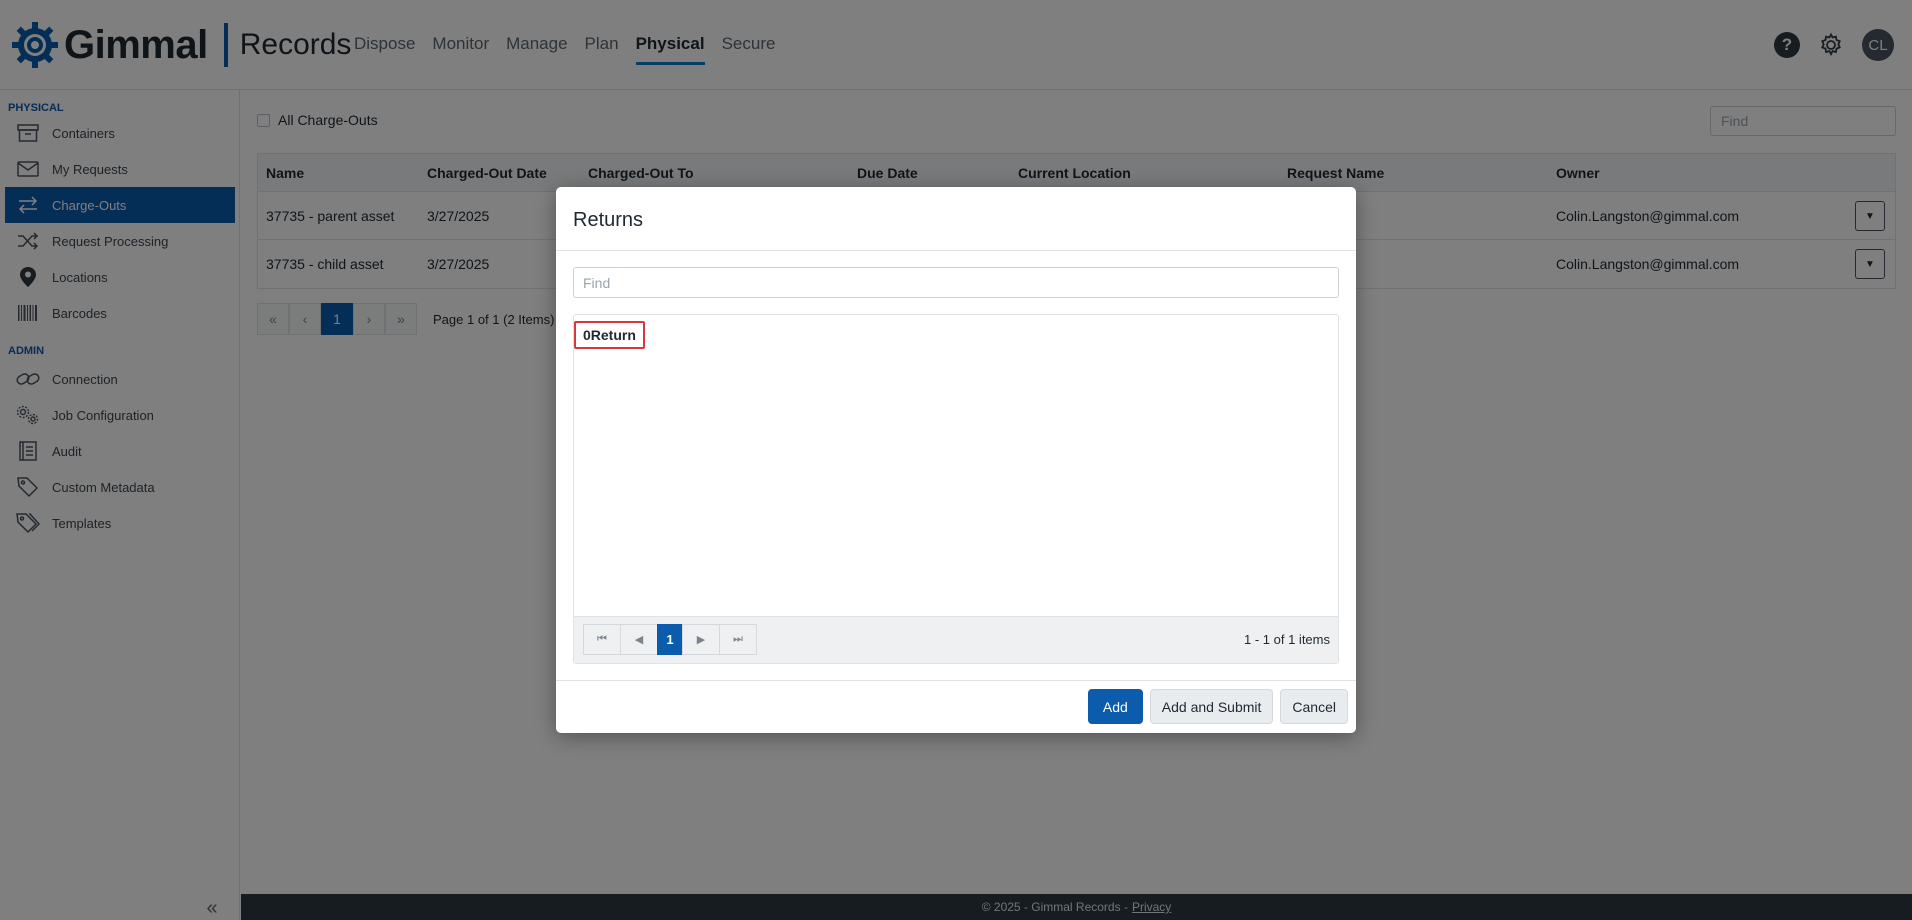 This screenshot has width=1912, height=920. What do you see at coordinates (956, 250) in the screenshot?
I see `dialog-divider` at bounding box center [956, 250].